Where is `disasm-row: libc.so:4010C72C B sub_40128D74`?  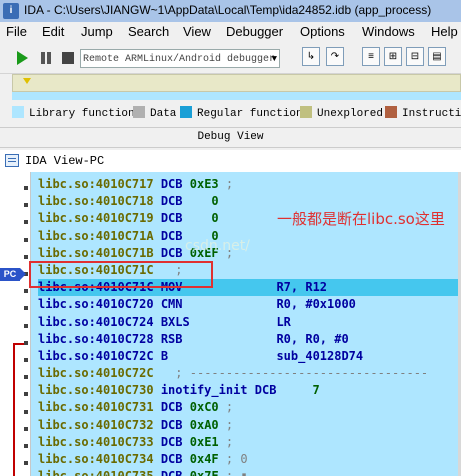 disasm-row: libc.so:4010C72C B sub_40128D74 is located at coordinates (249, 356).